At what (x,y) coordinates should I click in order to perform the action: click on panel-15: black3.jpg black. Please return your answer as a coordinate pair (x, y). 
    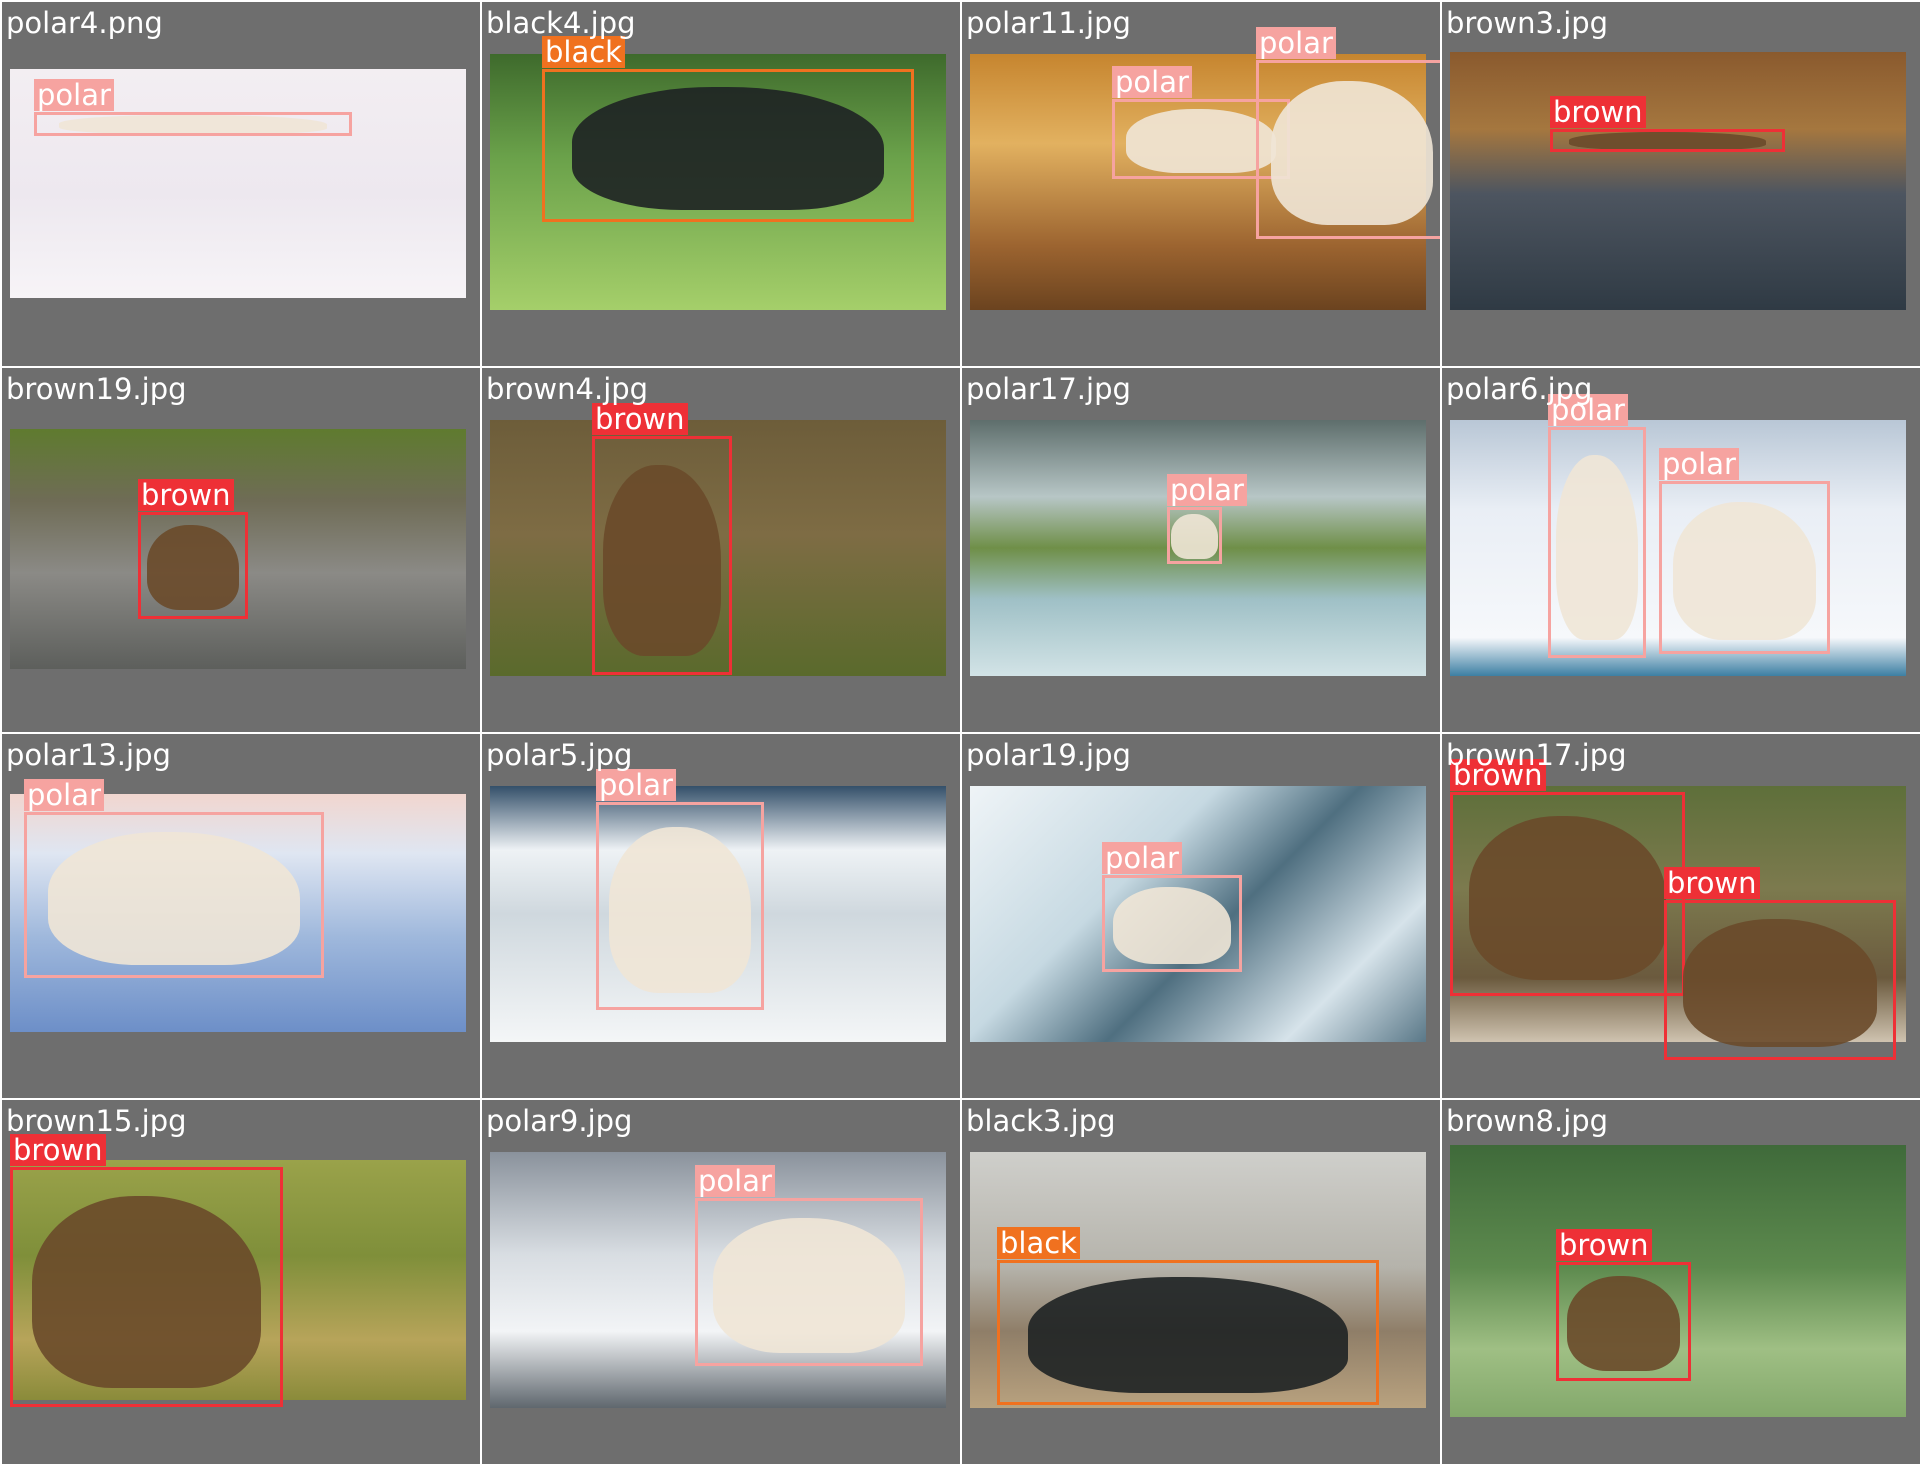
    Looking at the image, I should click on (1201, 1282).